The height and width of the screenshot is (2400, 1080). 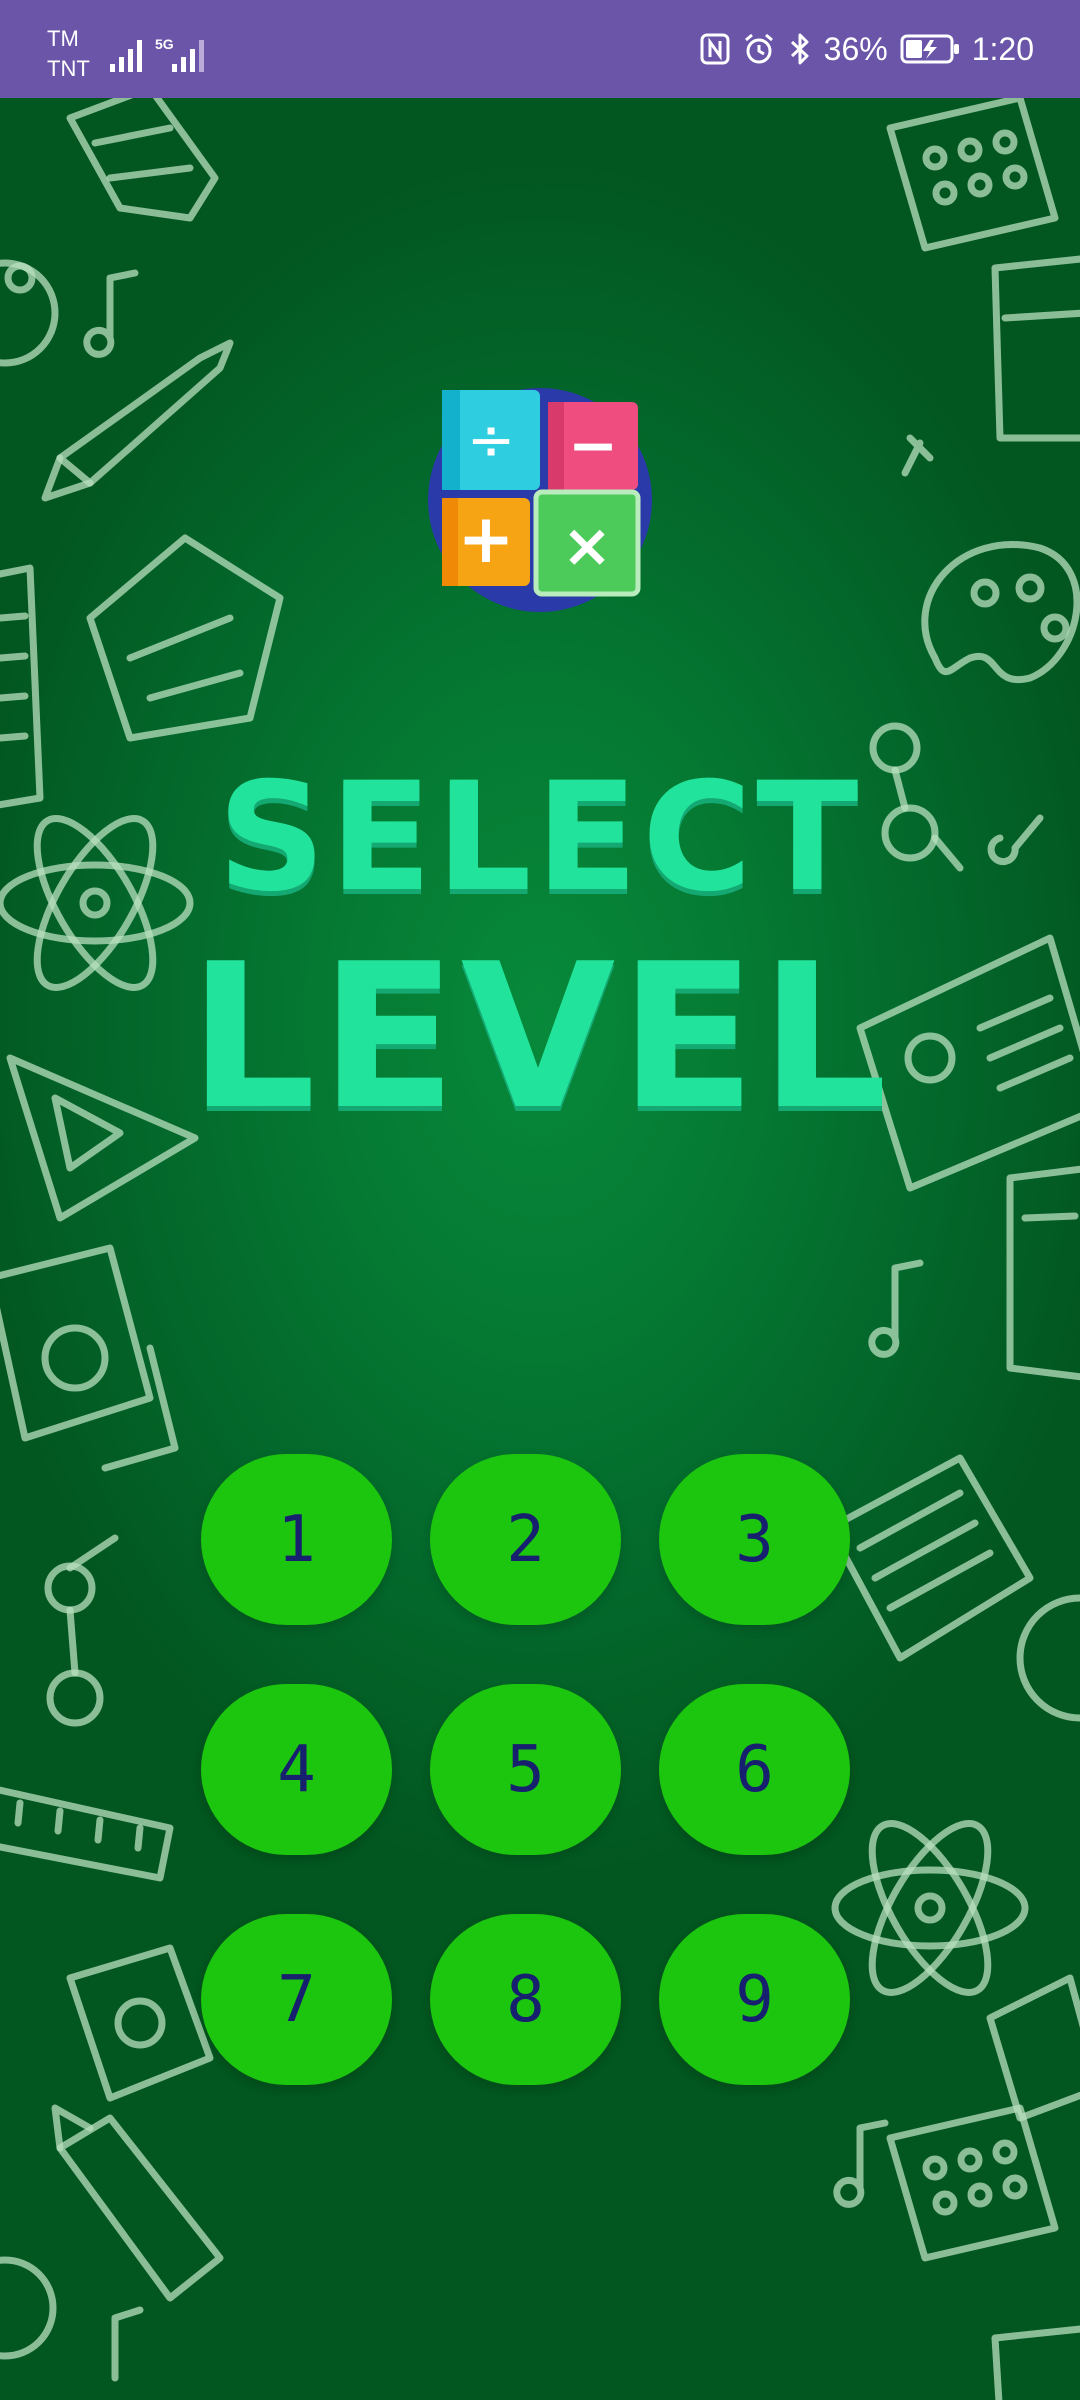 What do you see at coordinates (81, 1630) in the screenshot?
I see `glasses-doodle-icon` at bounding box center [81, 1630].